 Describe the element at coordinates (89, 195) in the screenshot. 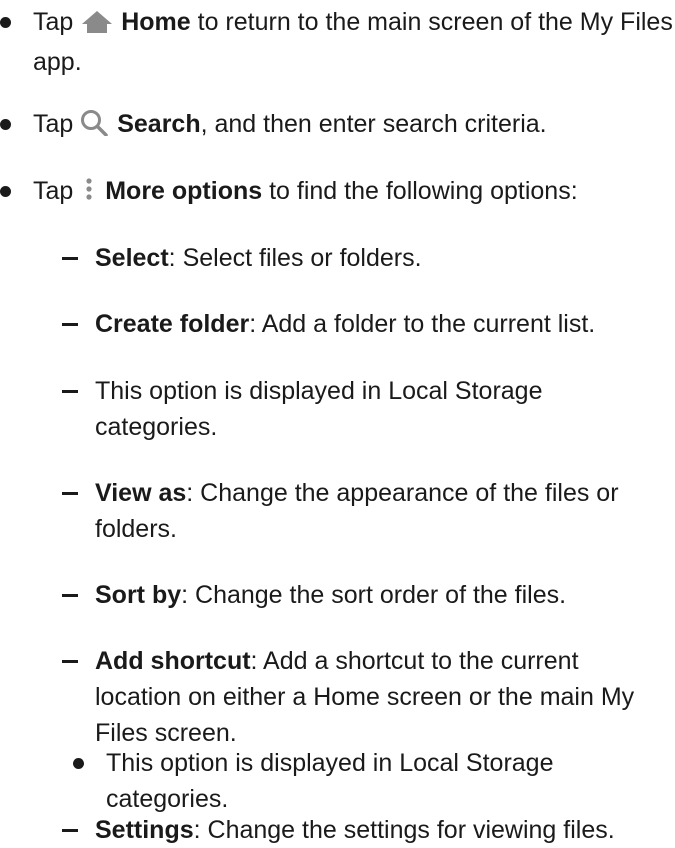

I see `more-options-icon` at that location.